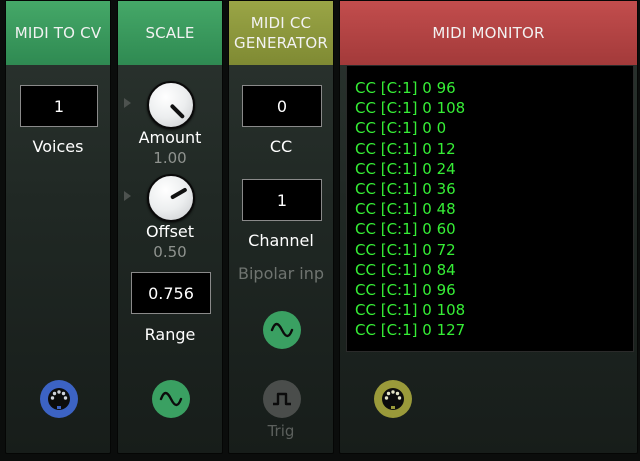  What do you see at coordinates (410, 330) in the screenshot?
I see `log-line: CC [C:1] 0 127` at bounding box center [410, 330].